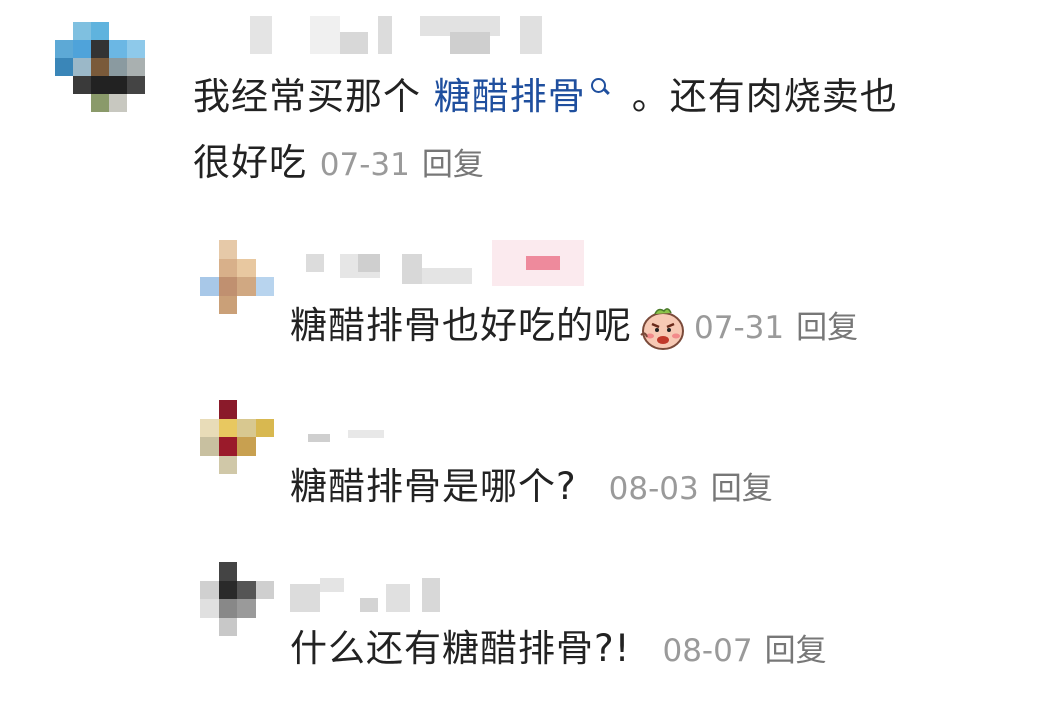  I want to click on comment-text: 什么还有糖醋排骨?! 08-07 回复, so click(558, 650).